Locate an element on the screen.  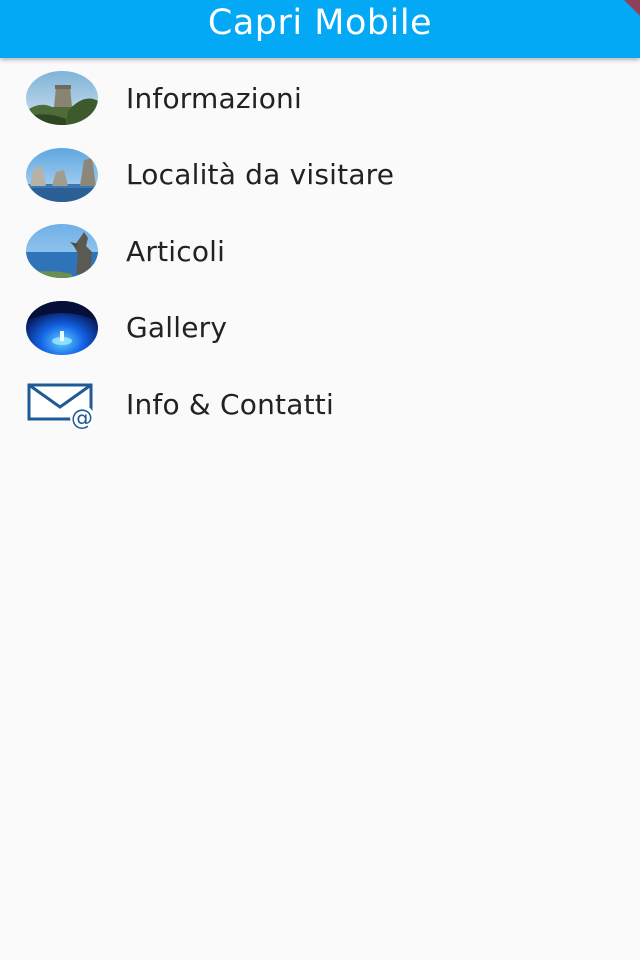
menu-item-articoli: Articoli is located at coordinates (320, 251).